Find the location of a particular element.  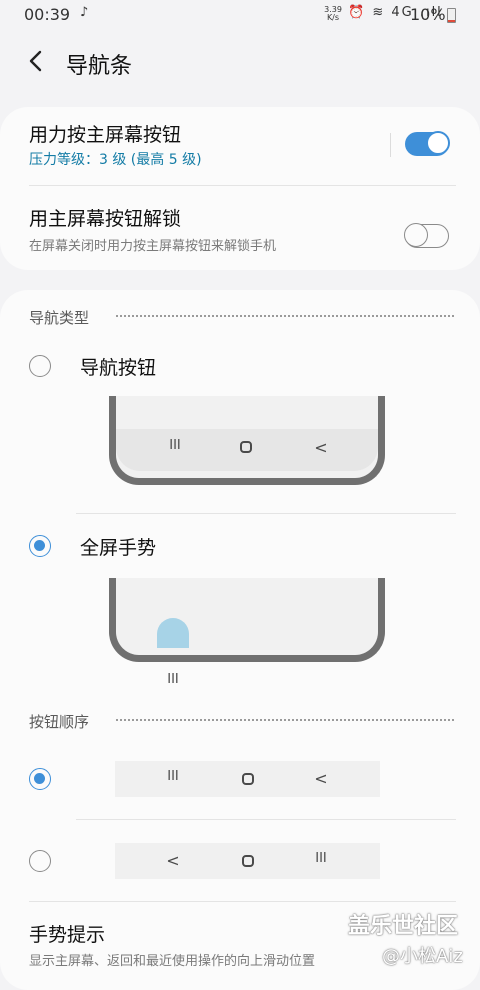

nav-buttons-option: 导航按钮 is located at coordinates (240, 365).